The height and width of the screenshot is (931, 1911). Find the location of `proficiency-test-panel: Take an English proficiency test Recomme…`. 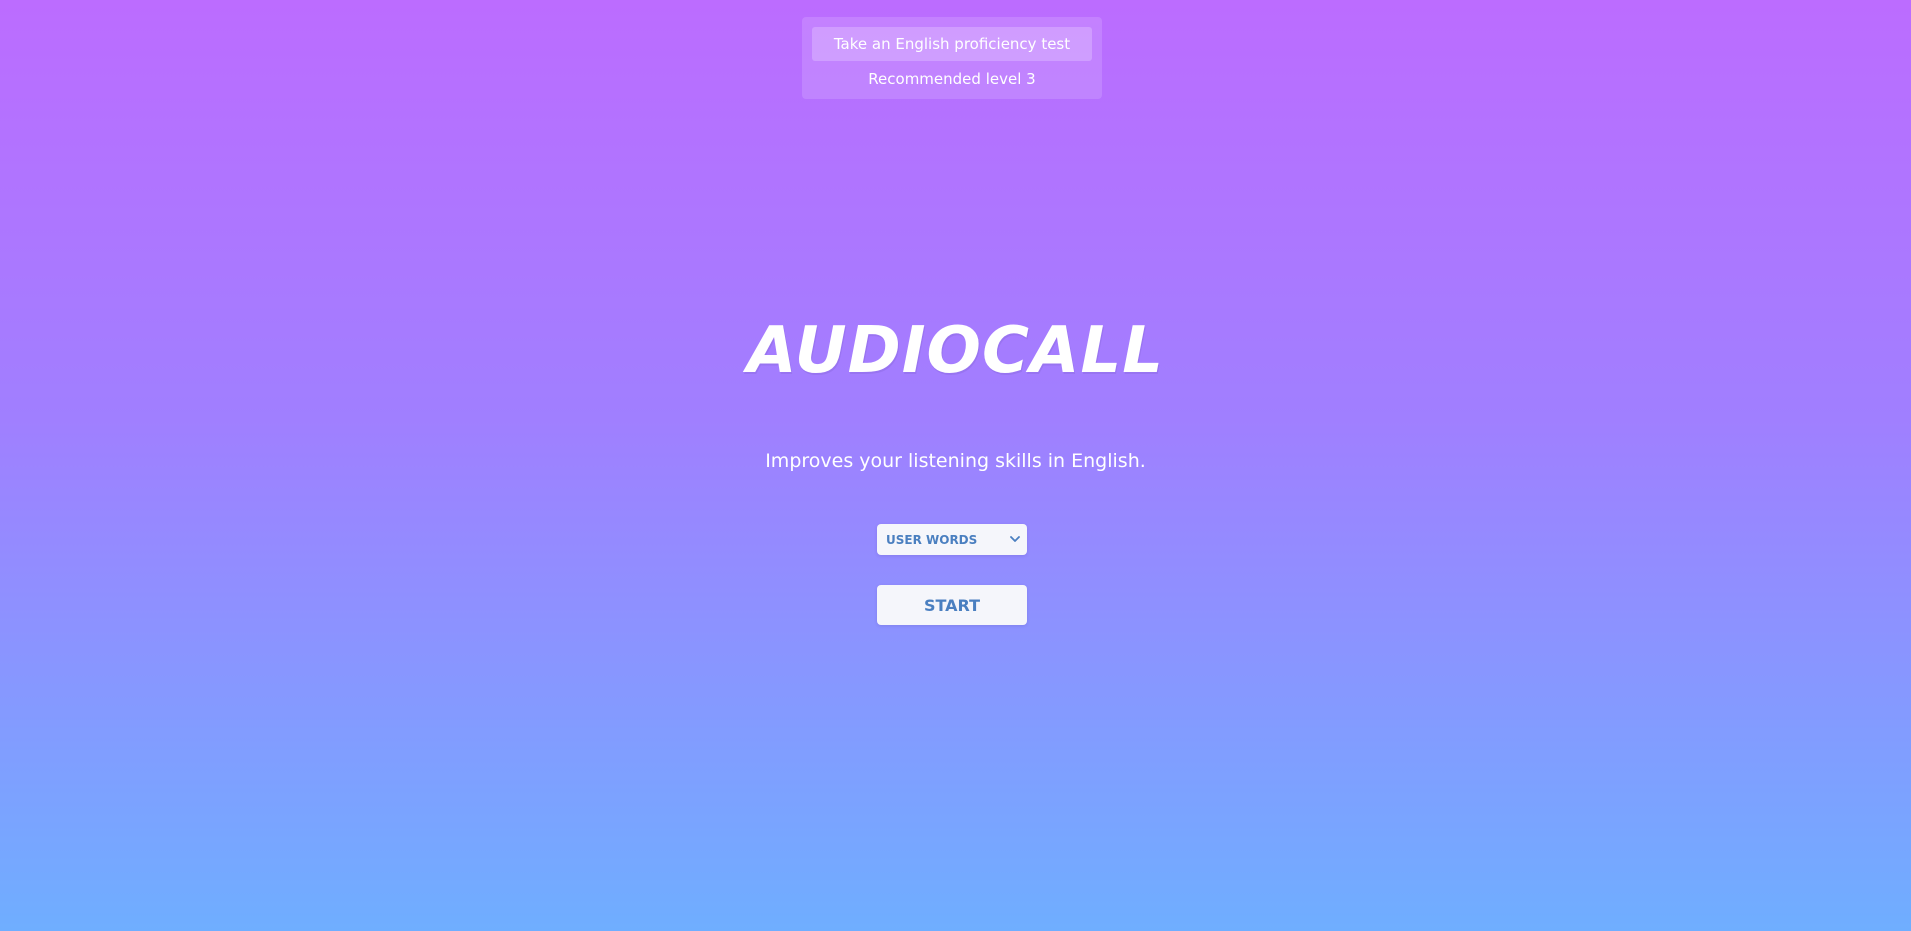

proficiency-test-panel: Take an English proficiency test Recomme… is located at coordinates (952, 58).